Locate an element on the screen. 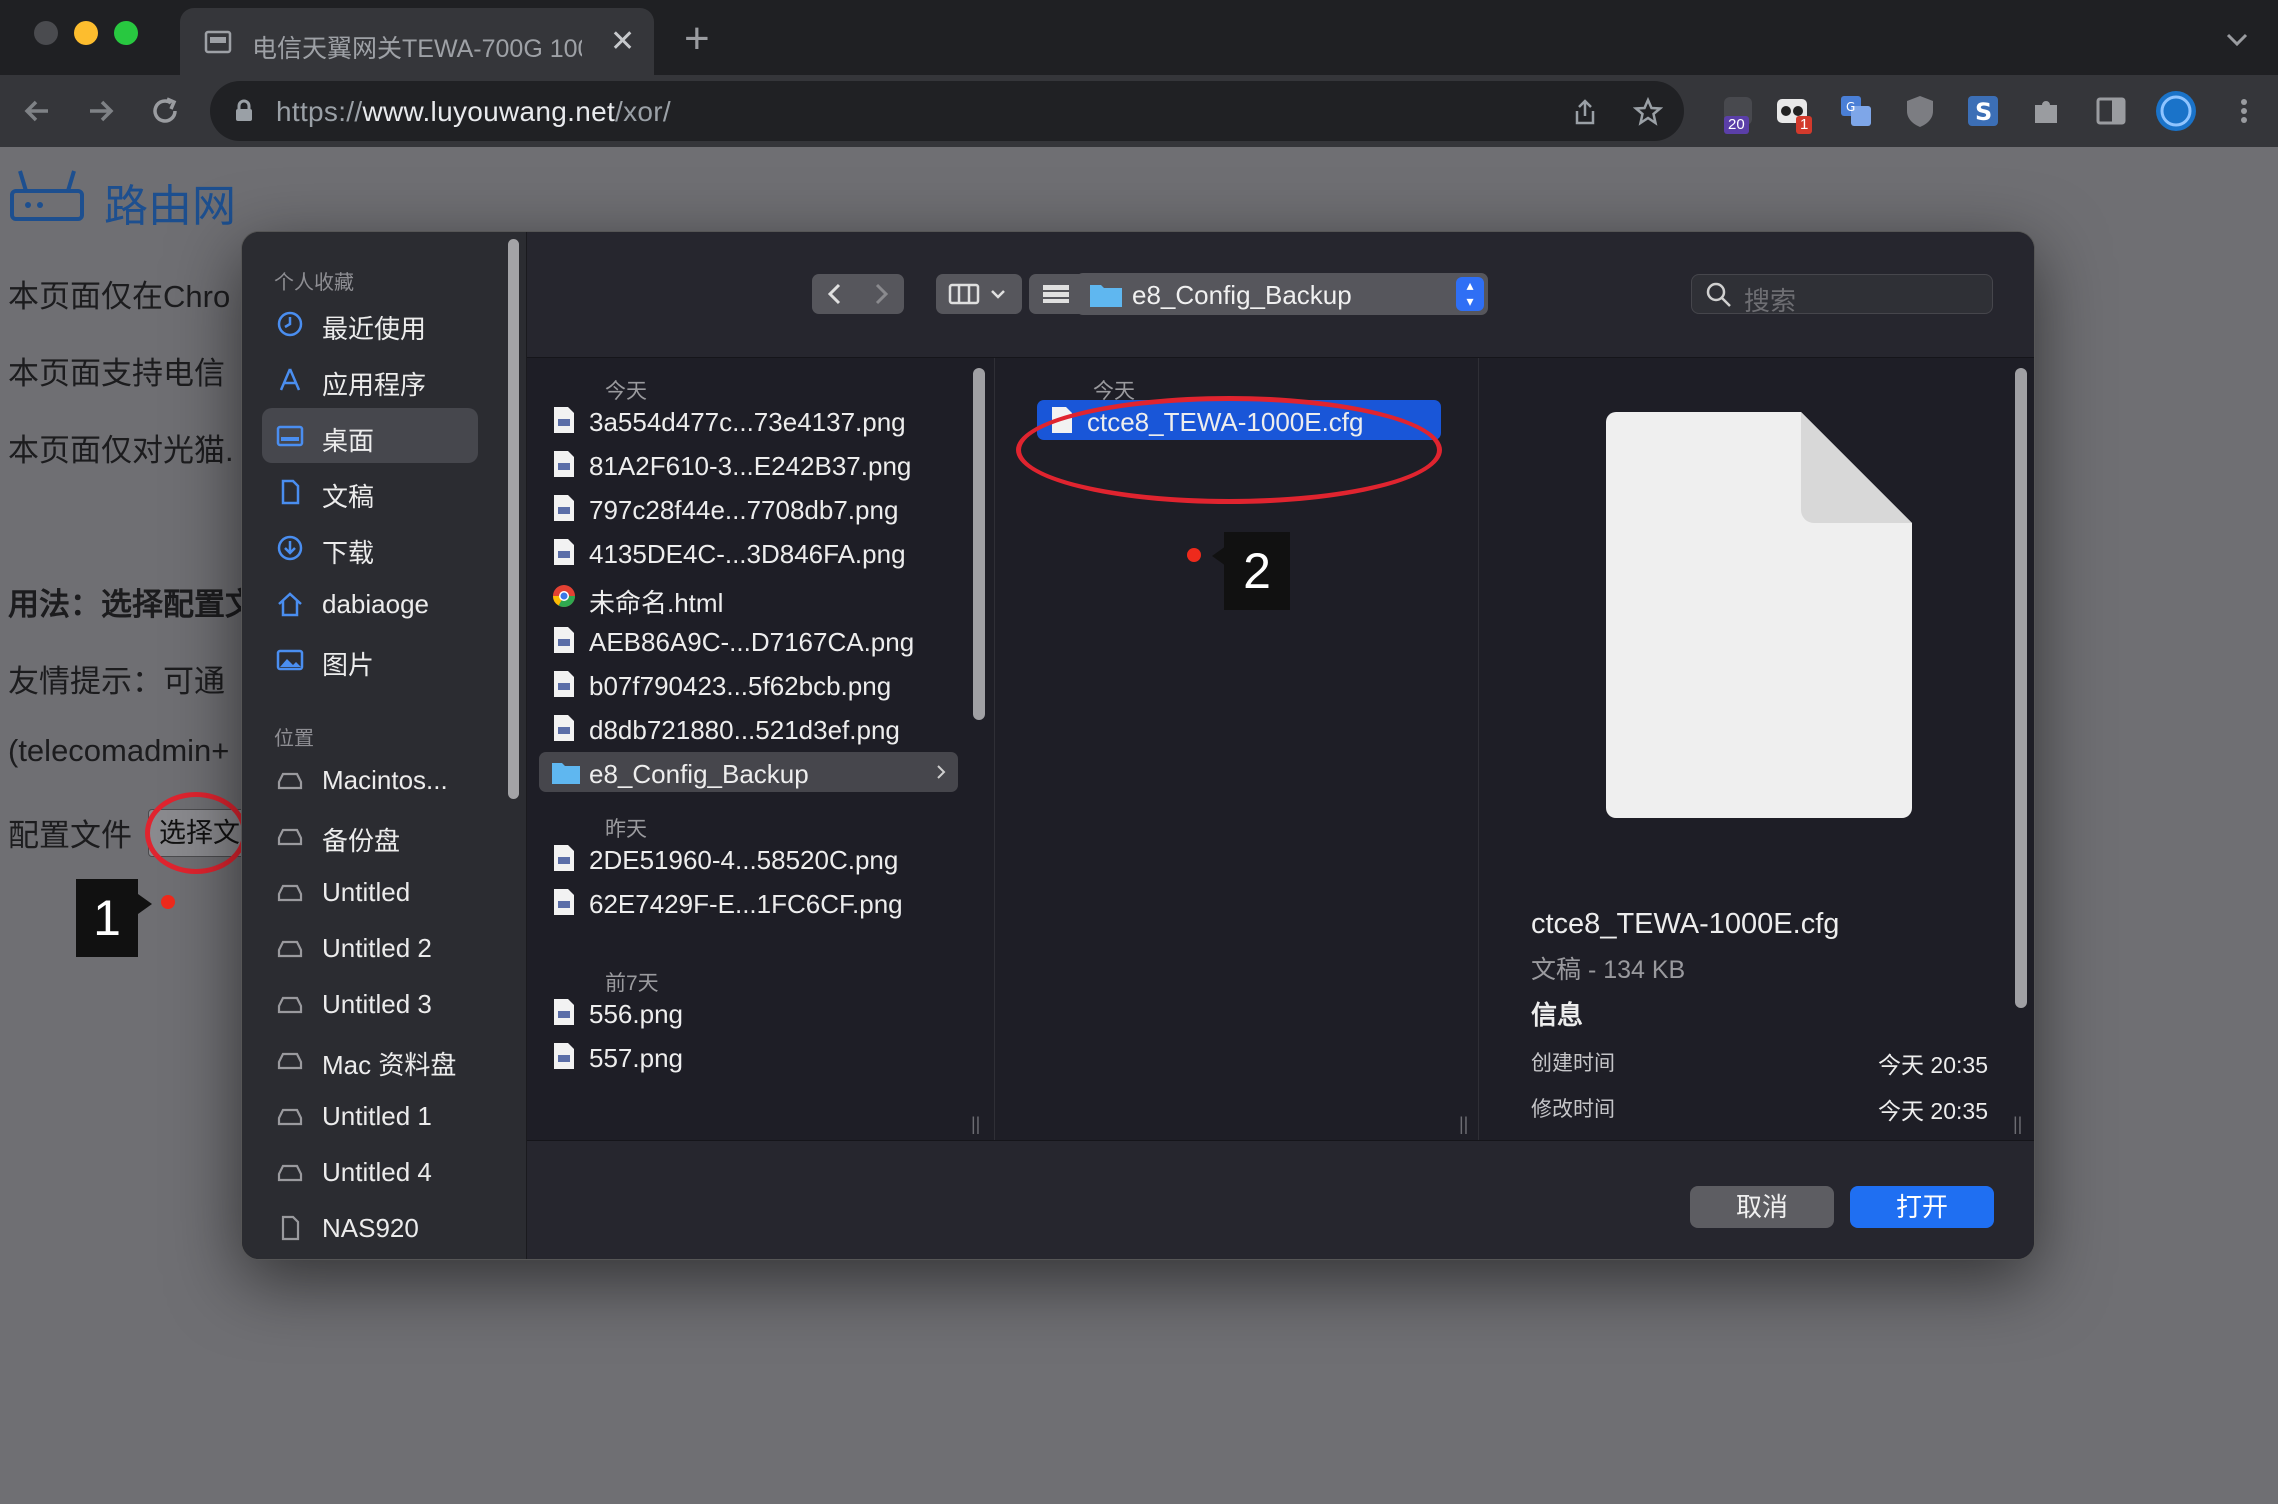 The height and width of the screenshot is (1504, 2278). page-usage-line: 用法：选择配置文 is located at coordinates (132, 604).